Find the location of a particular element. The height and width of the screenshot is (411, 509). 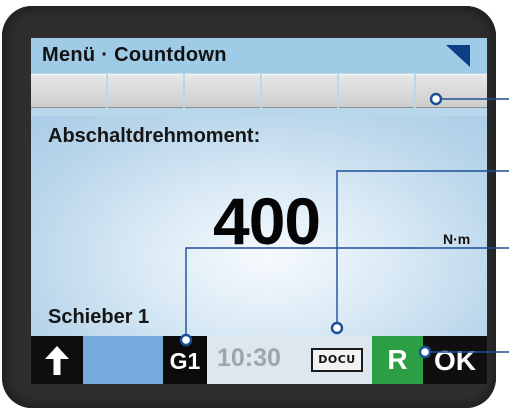

title-bar: Menü · Countdown is located at coordinates (259, 55).